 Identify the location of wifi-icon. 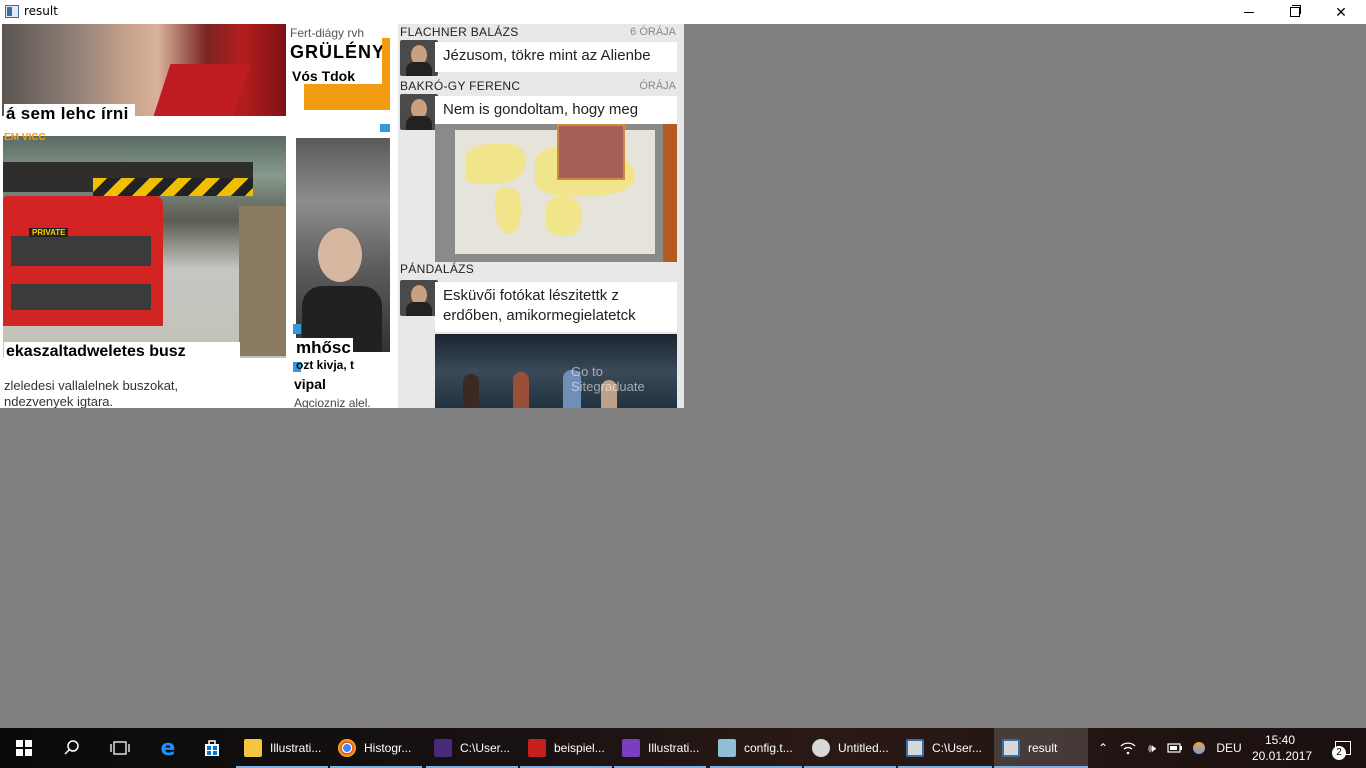
(1128, 748).